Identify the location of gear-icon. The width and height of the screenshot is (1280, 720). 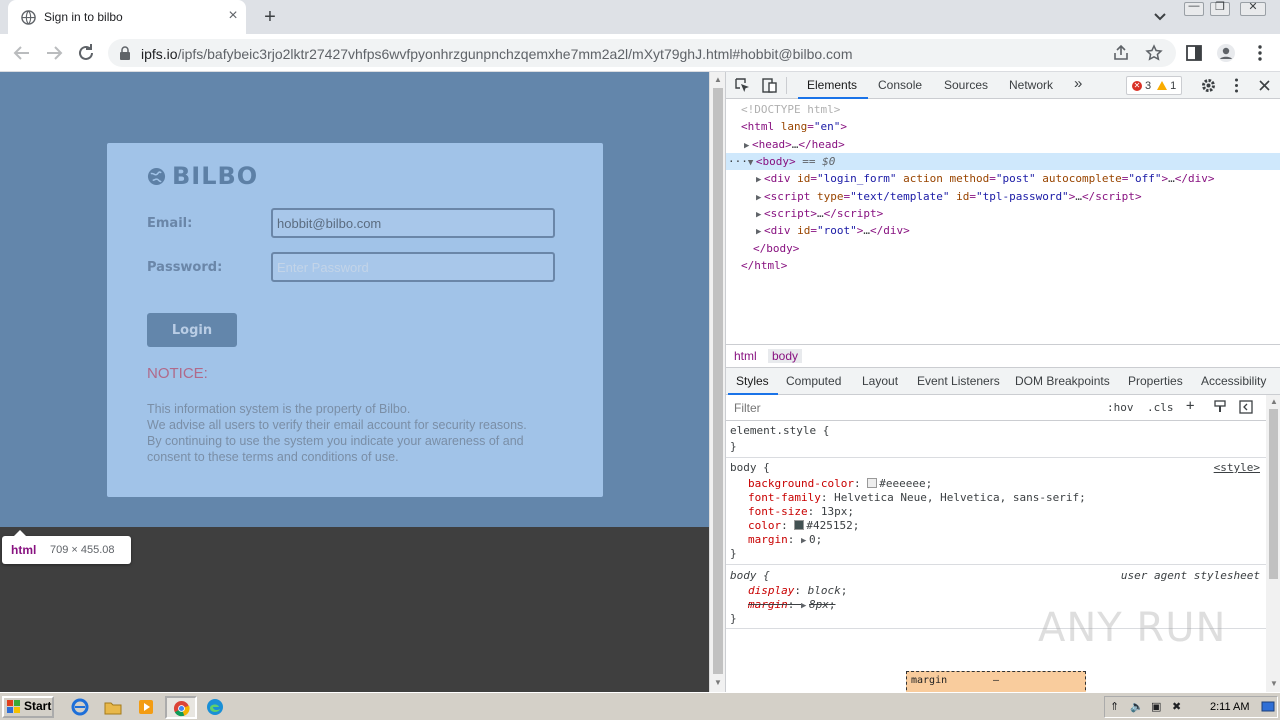
(1208, 85).